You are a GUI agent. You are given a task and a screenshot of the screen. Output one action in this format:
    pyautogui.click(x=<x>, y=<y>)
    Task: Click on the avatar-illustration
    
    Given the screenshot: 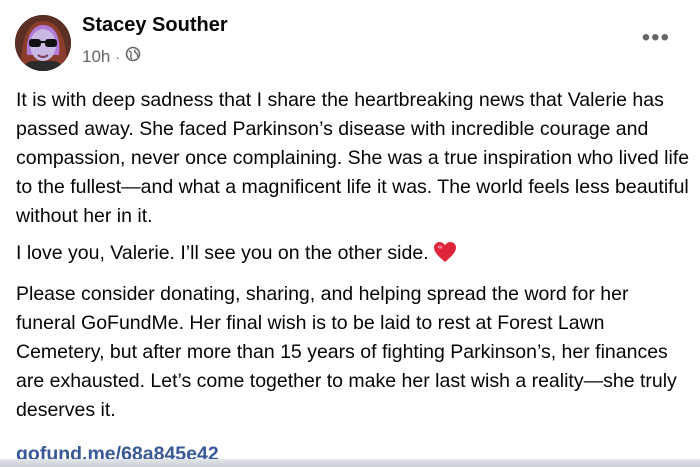 What is the action you would take?
    pyautogui.click(x=43, y=43)
    